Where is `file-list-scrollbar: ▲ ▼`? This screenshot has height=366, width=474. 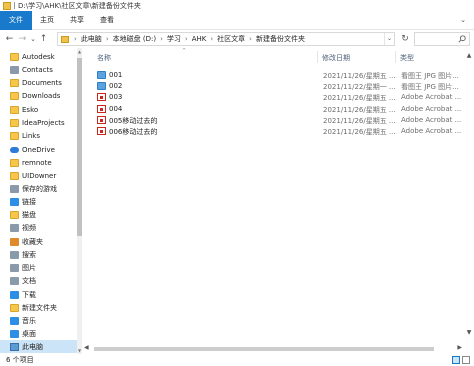 file-list-scrollbar: ▲ ▼ is located at coordinates (469, 201).